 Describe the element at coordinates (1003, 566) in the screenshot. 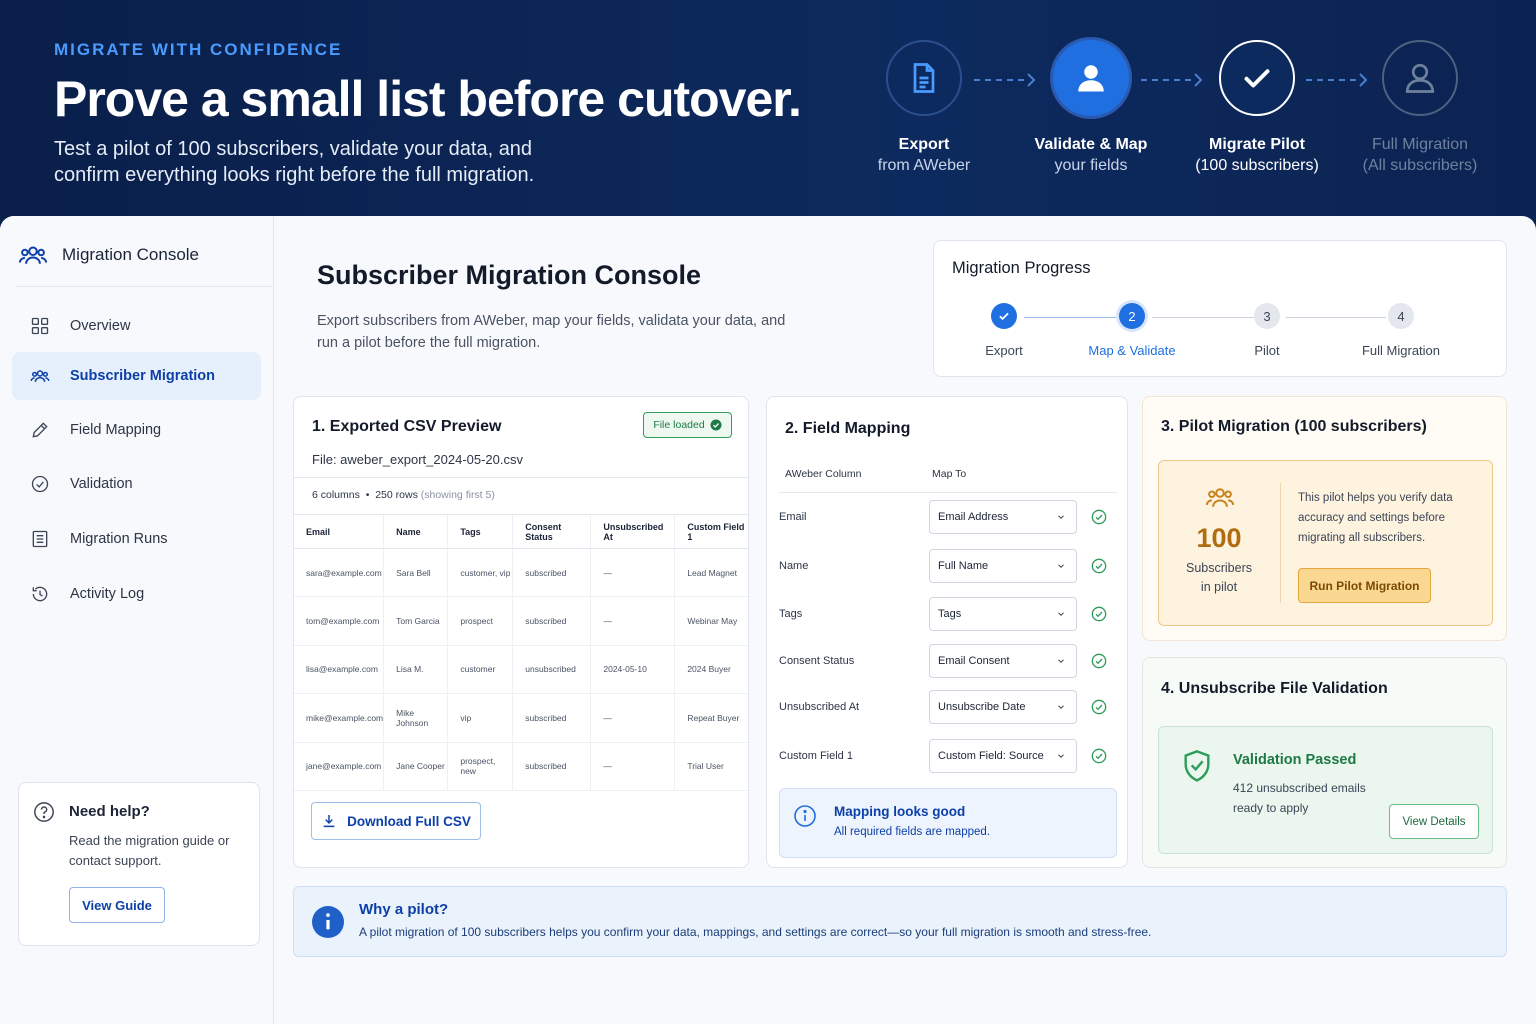

I see `mapping-target-select: Full Name` at that location.